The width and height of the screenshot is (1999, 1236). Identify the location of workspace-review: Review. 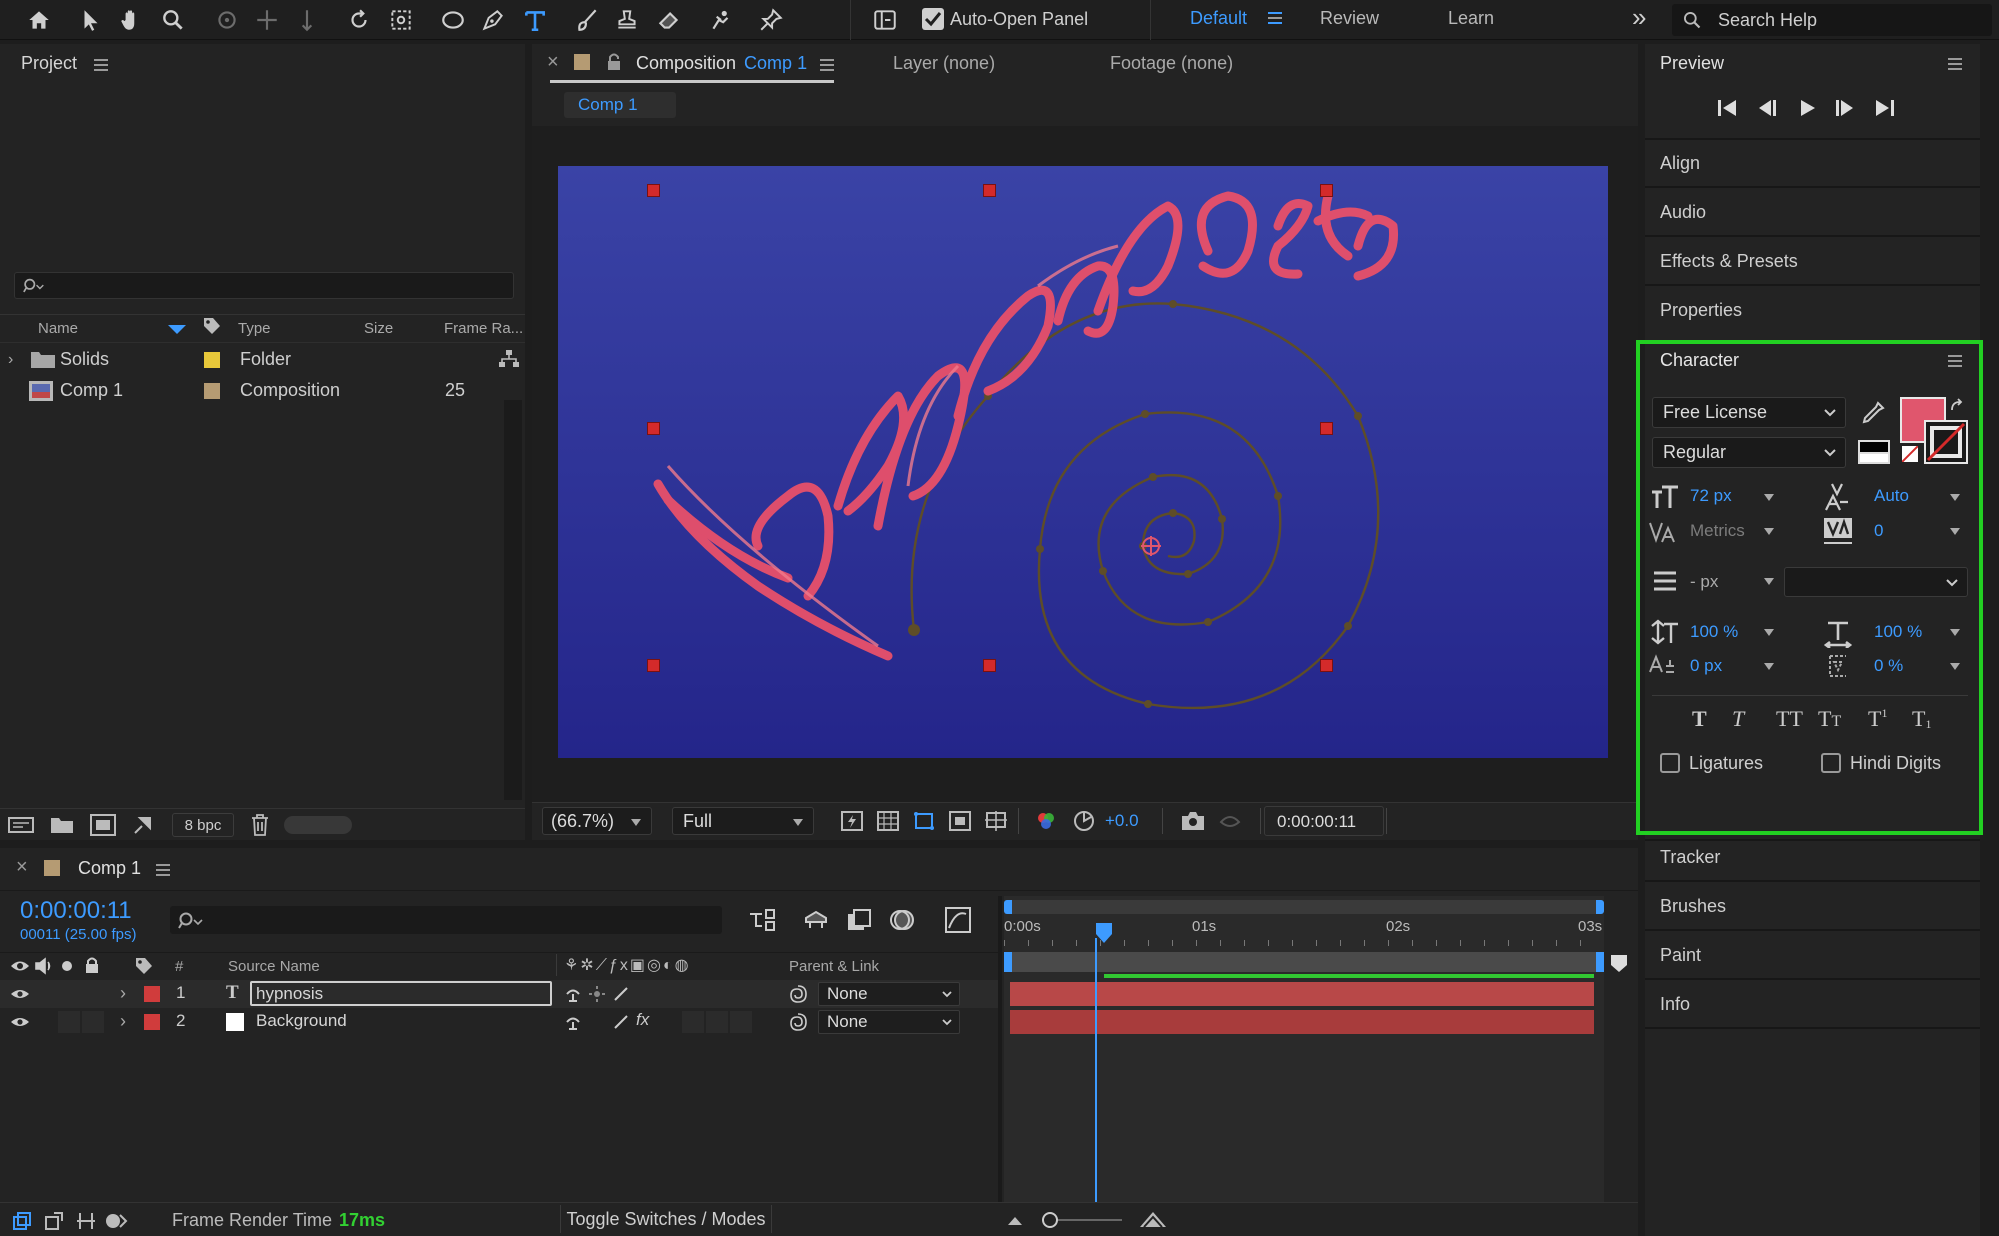
(1349, 18).